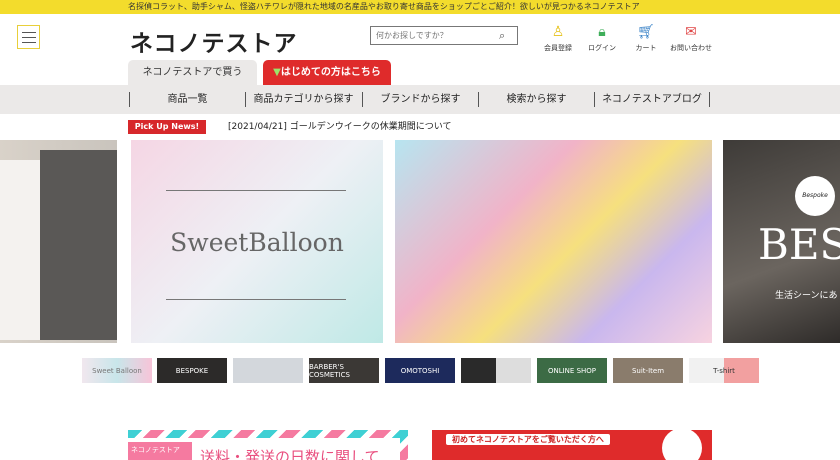 The image size is (840, 460). I want to click on label: はじめての方はこちら, so click(330, 72).